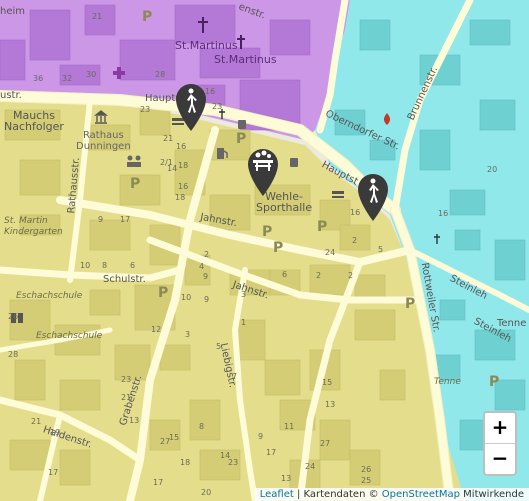  What do you see at coordinates (235, 376) in the screenshot?
I see `house-number: 7` at bounding box center [235, 376].